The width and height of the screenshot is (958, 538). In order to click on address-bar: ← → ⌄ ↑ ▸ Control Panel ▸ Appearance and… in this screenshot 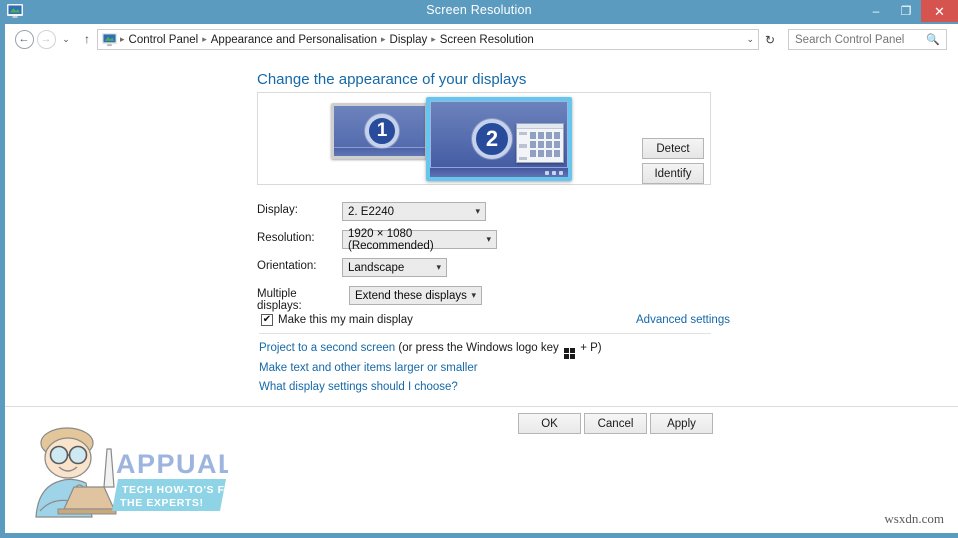, I will do `click(481, 39)`.